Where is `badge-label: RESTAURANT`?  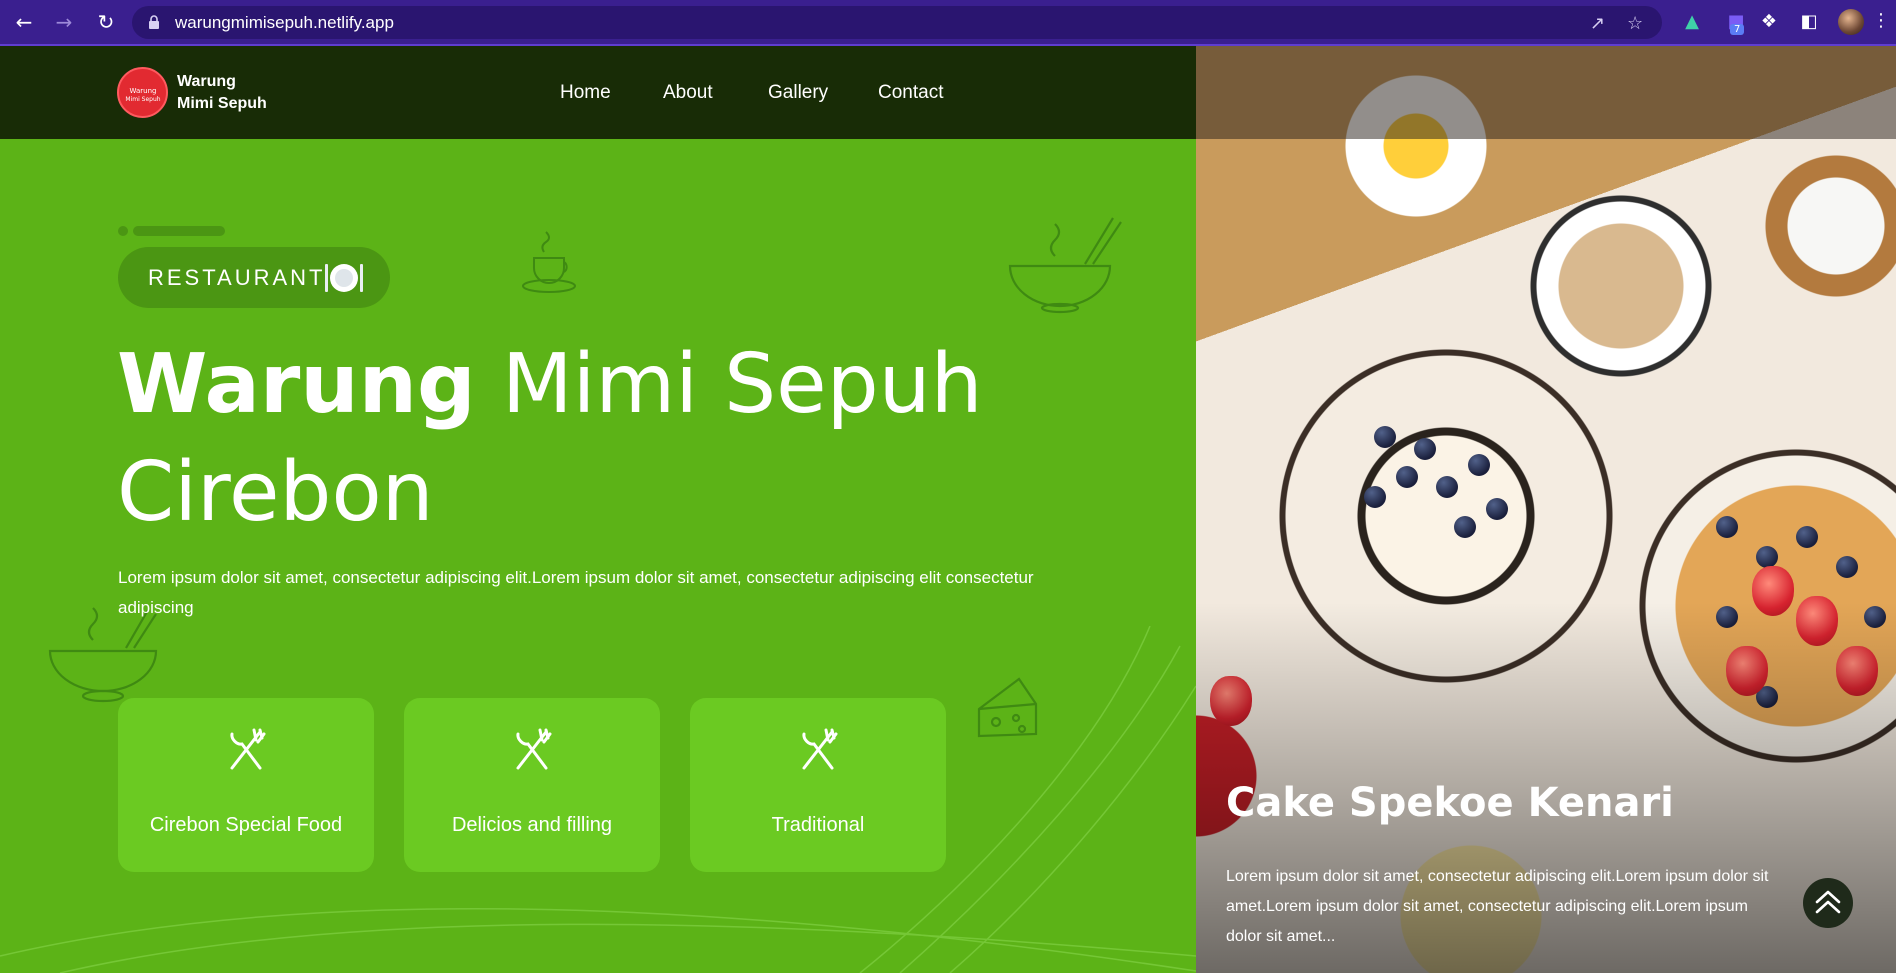
badge-label: RESTAURANT is located at coordinates (237, 277).